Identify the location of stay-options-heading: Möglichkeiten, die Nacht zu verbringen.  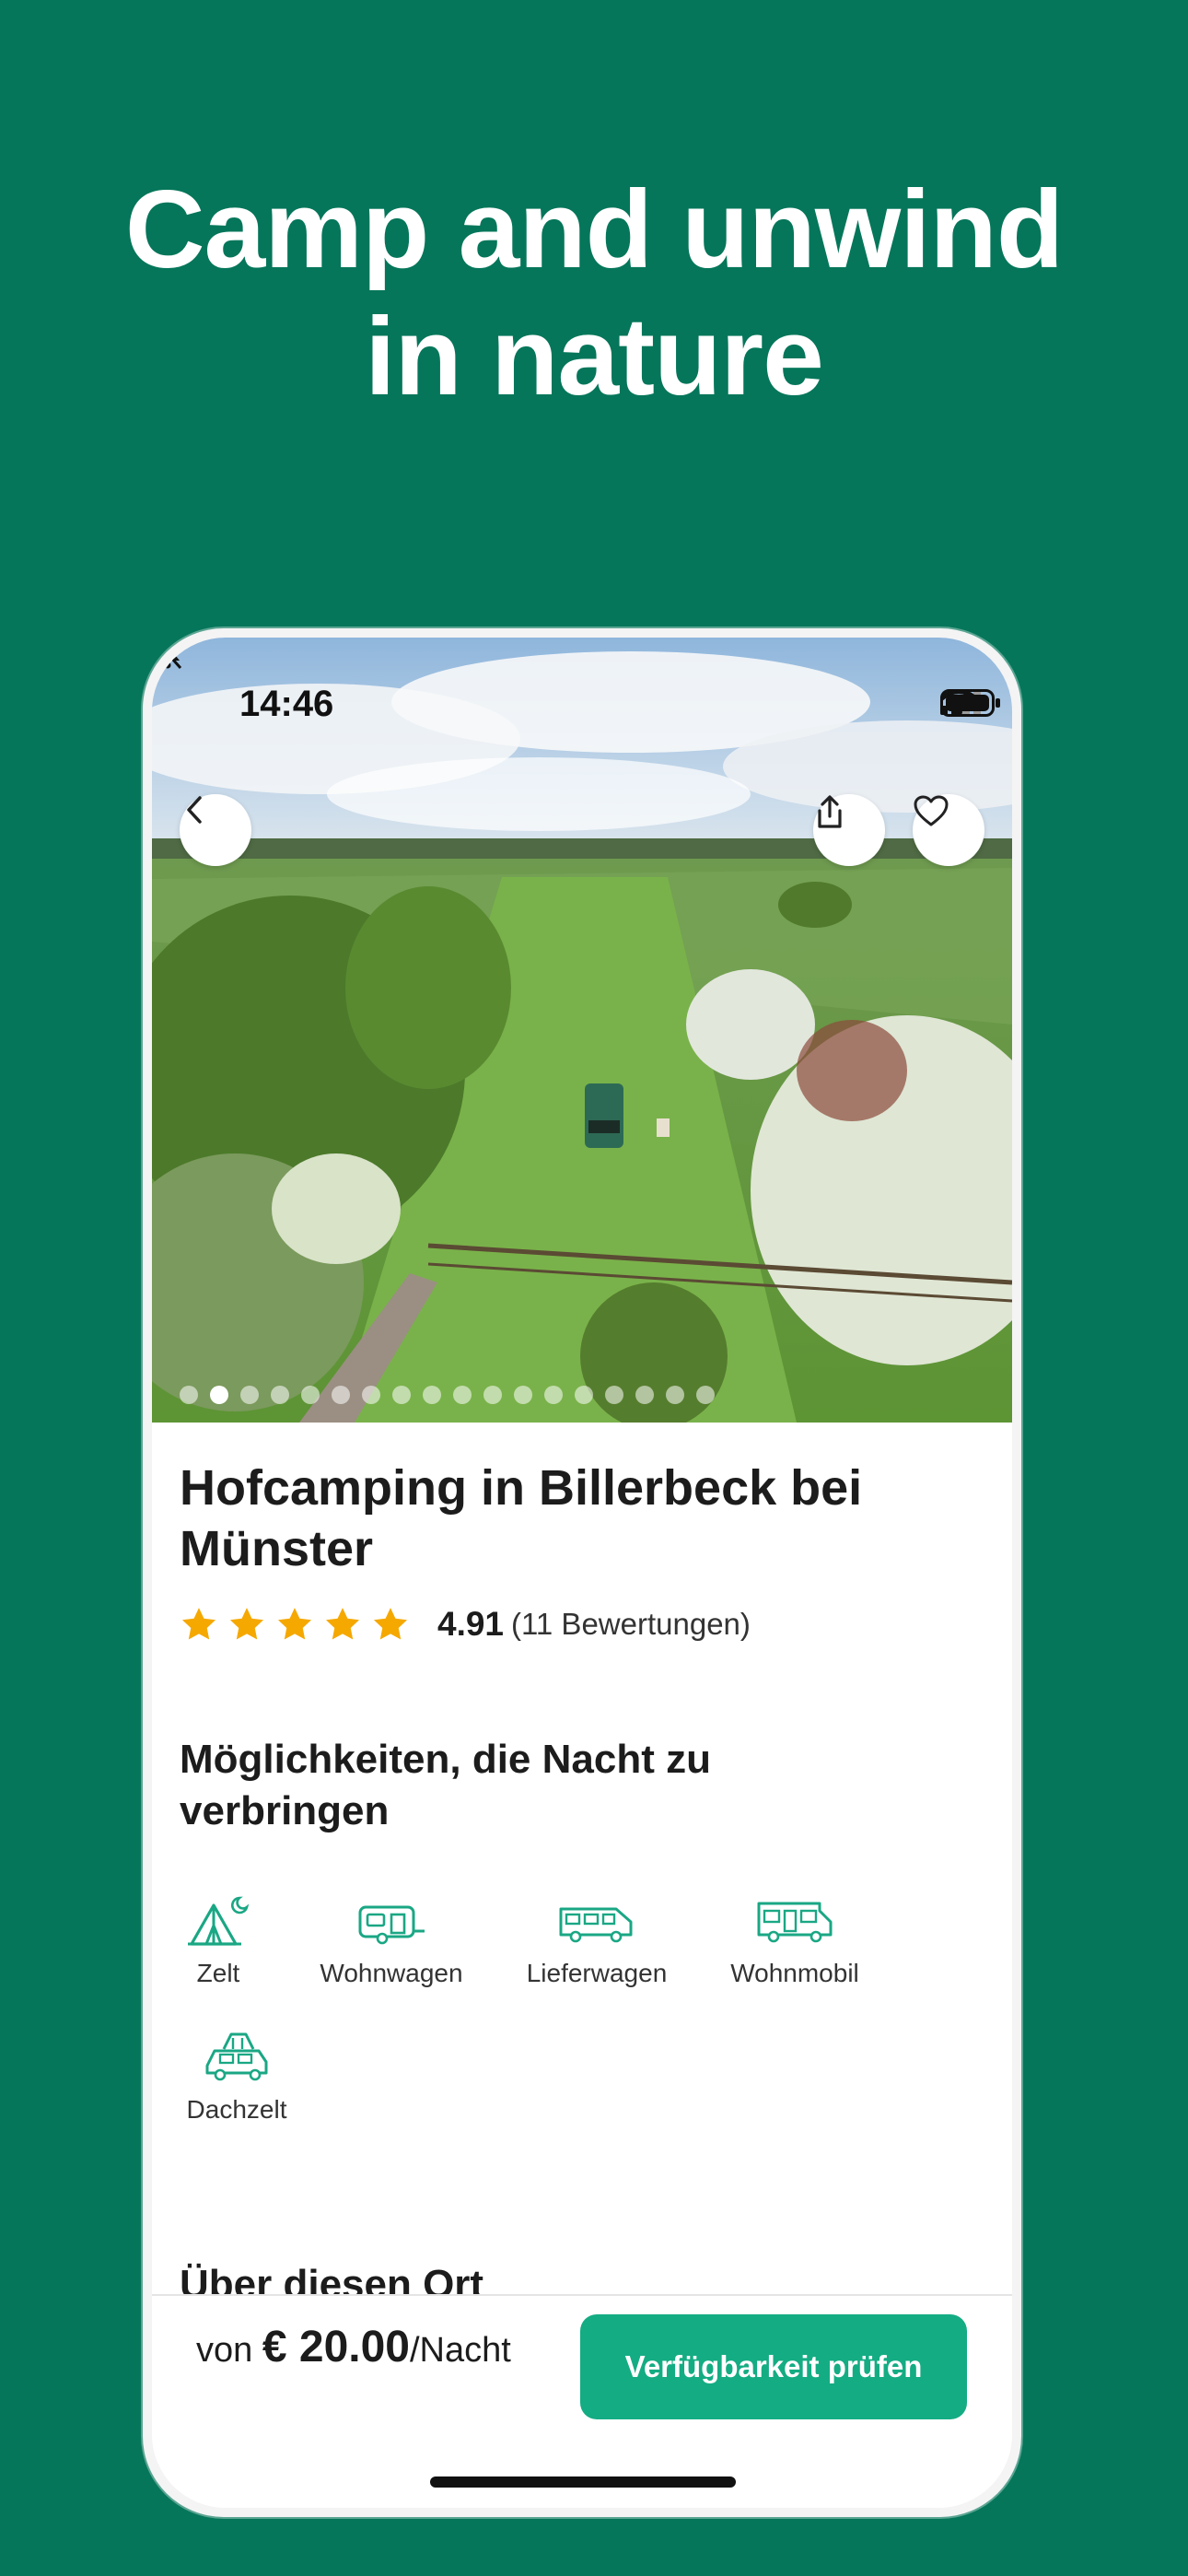
(445, 1785).